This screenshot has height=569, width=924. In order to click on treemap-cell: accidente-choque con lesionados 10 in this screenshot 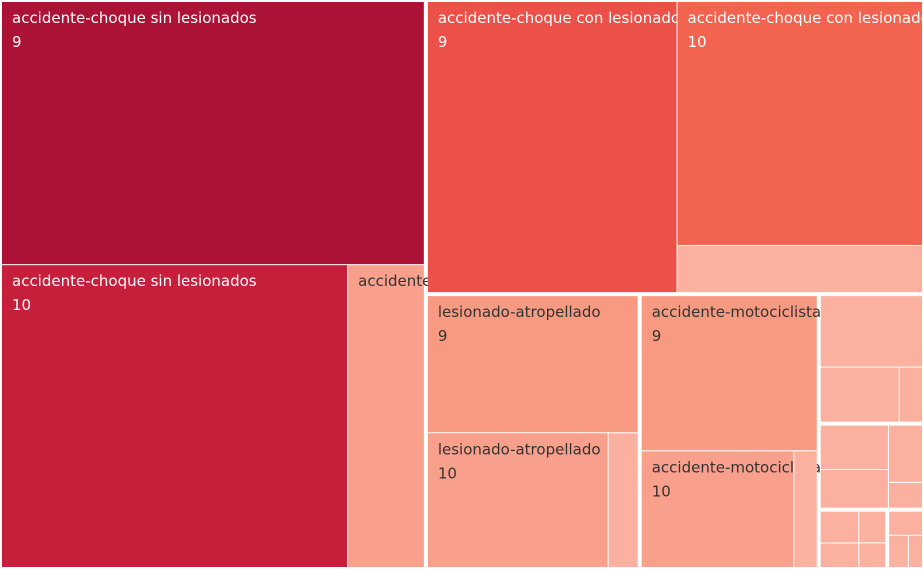, I will do `click(800, 123)`.